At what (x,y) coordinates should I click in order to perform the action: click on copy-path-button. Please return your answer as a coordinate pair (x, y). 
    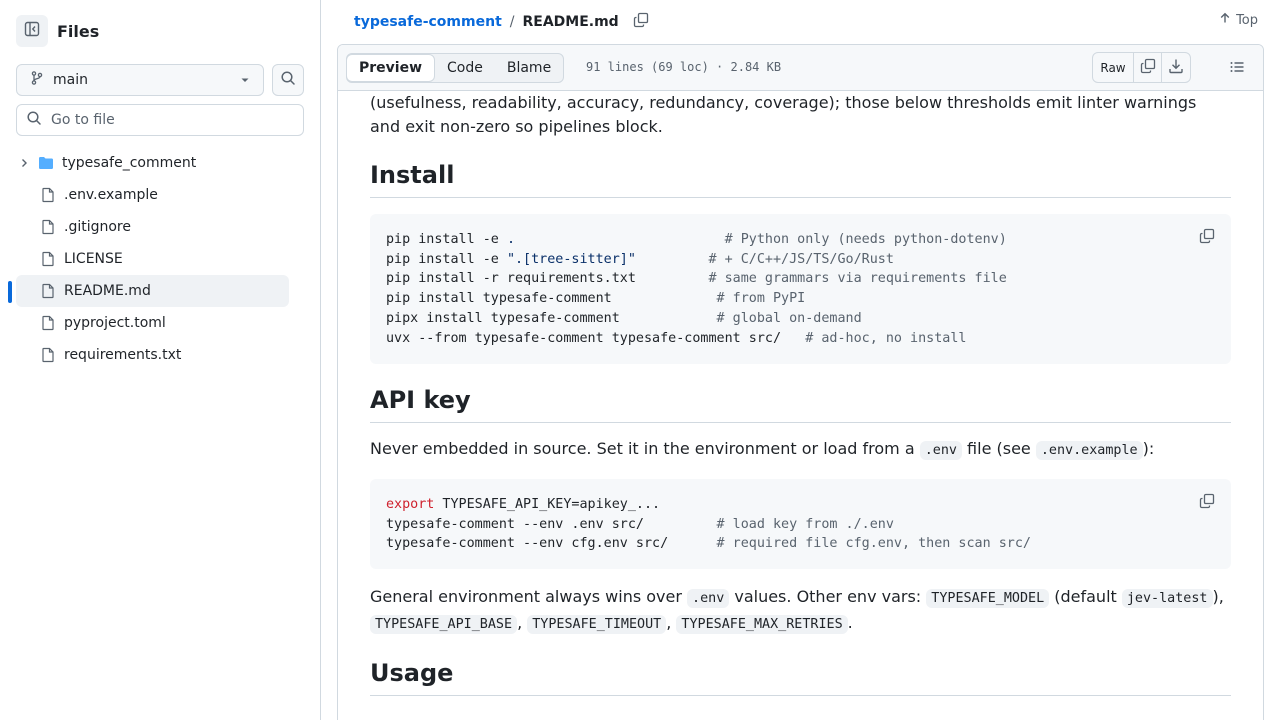
    Looking at the image, I should click on (641, 22).